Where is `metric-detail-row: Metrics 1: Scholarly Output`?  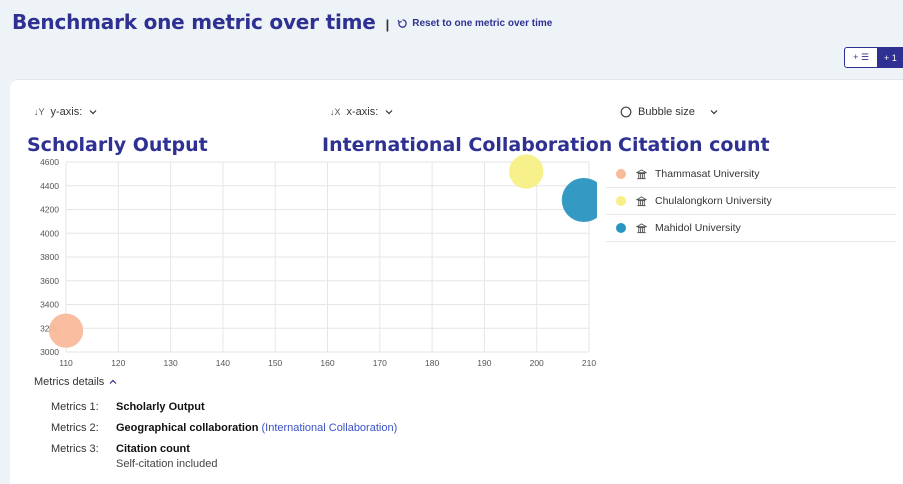
metric-detail-row: Metrics 1: Scholarly Output is located at coordinates (224, 407).